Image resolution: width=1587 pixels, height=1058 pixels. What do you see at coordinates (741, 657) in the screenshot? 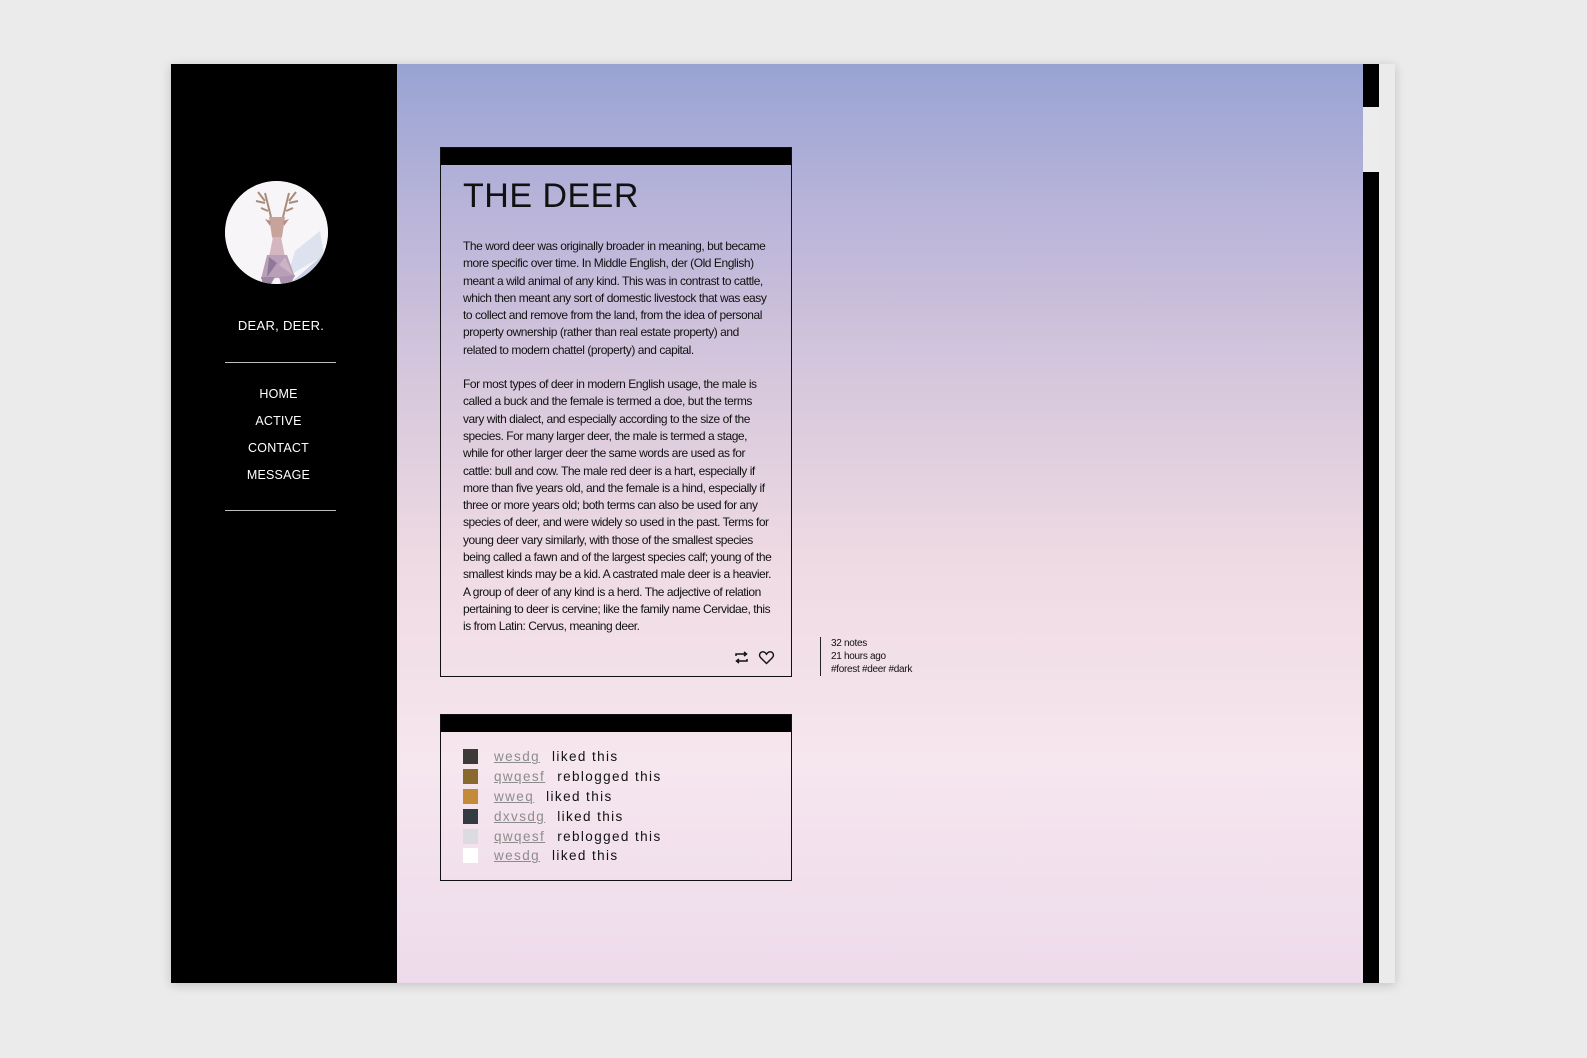
I see `reblog-icon` at bounding box center [741, 657].